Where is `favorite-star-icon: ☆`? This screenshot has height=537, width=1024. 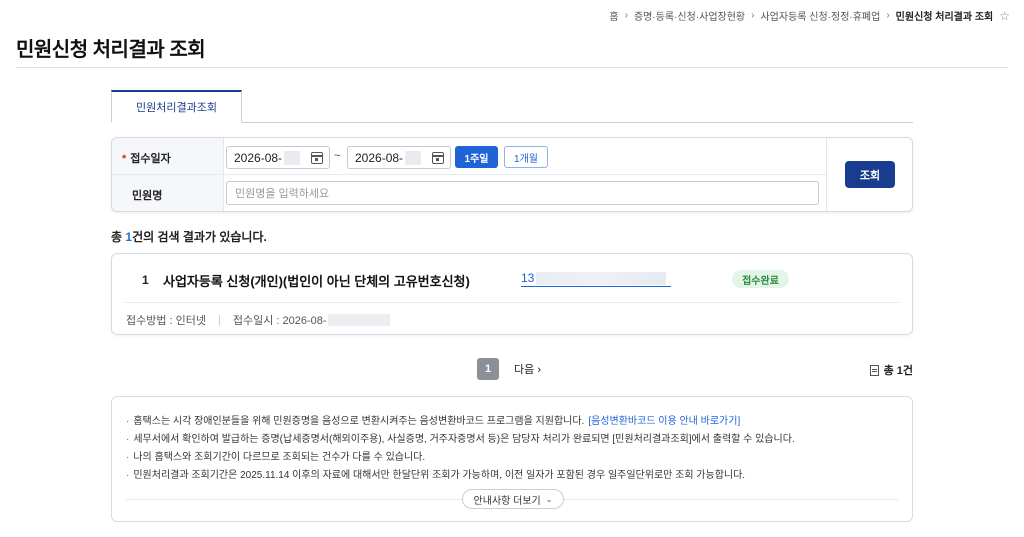
favorite-star-icon: ☆ is located at coordinates (1004, 16).